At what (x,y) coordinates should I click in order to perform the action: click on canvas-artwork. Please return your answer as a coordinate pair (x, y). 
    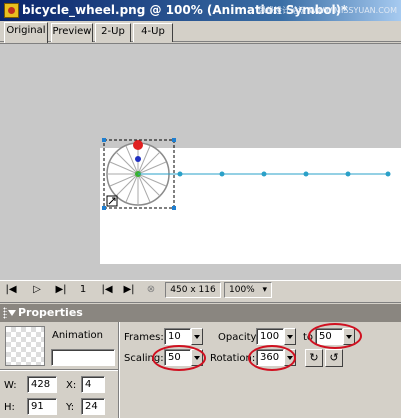
    Looking at the image, I should click on (246, 174).